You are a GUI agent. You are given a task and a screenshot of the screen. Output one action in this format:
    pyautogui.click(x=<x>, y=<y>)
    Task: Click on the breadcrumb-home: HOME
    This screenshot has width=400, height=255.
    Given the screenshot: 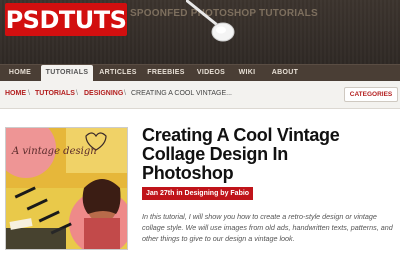 What is the action you would take?
    pyautogui.click(x=15, y=93)
    